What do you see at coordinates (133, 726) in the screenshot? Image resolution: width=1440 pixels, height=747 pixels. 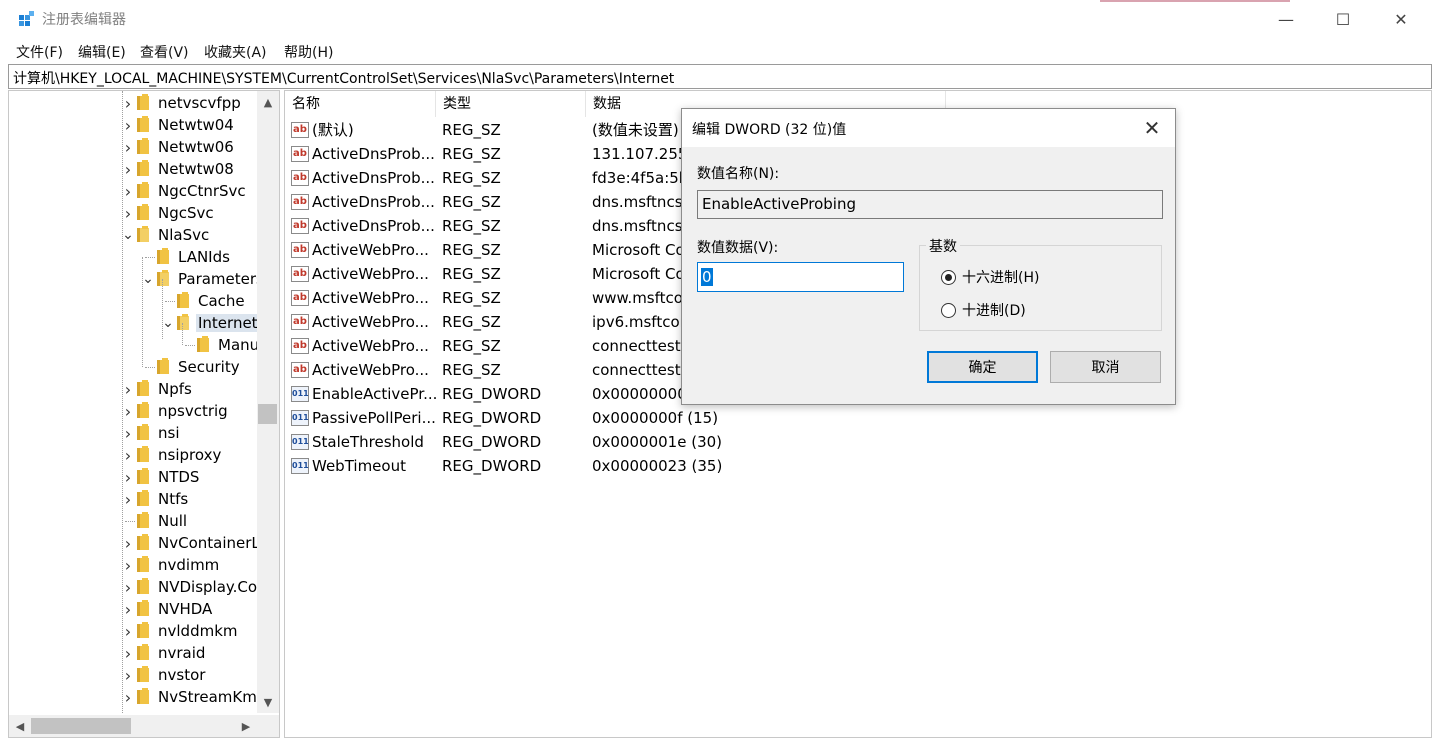 I see `tree-horizontal-scrollbar: ◀ ▶` at bounding box center [133, 726].